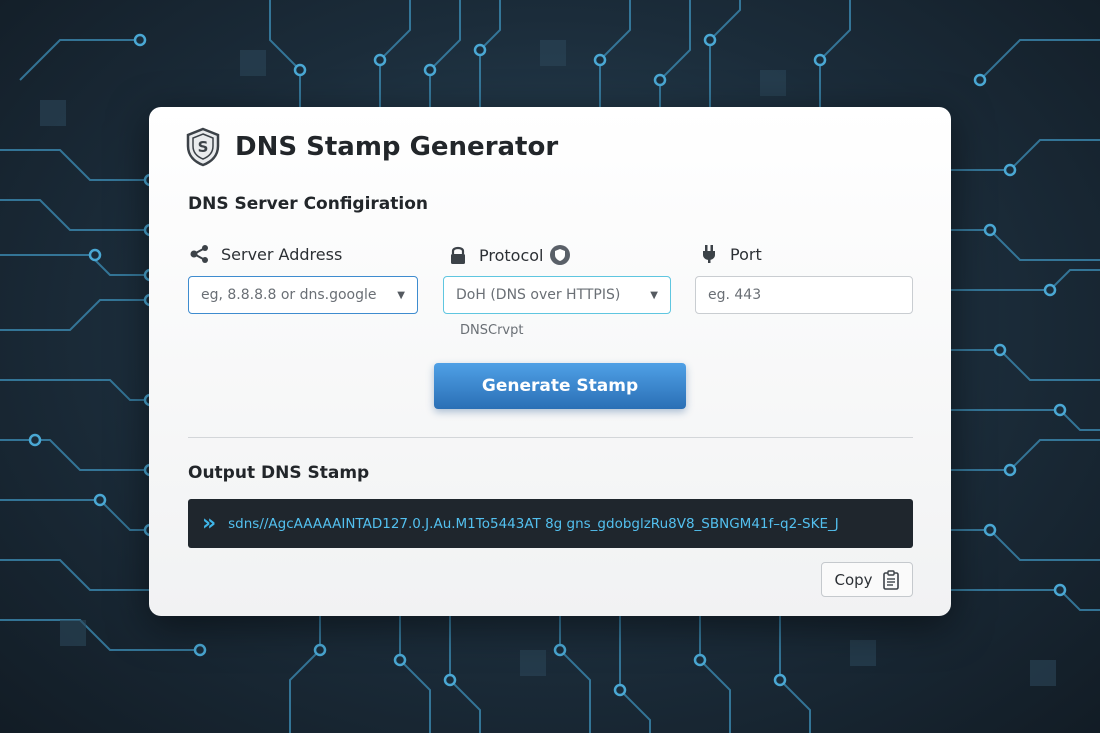 This screenshot has height=733, width=1100. I want to click on config-section-title: DNS Server Configiration, so click(308, 204).